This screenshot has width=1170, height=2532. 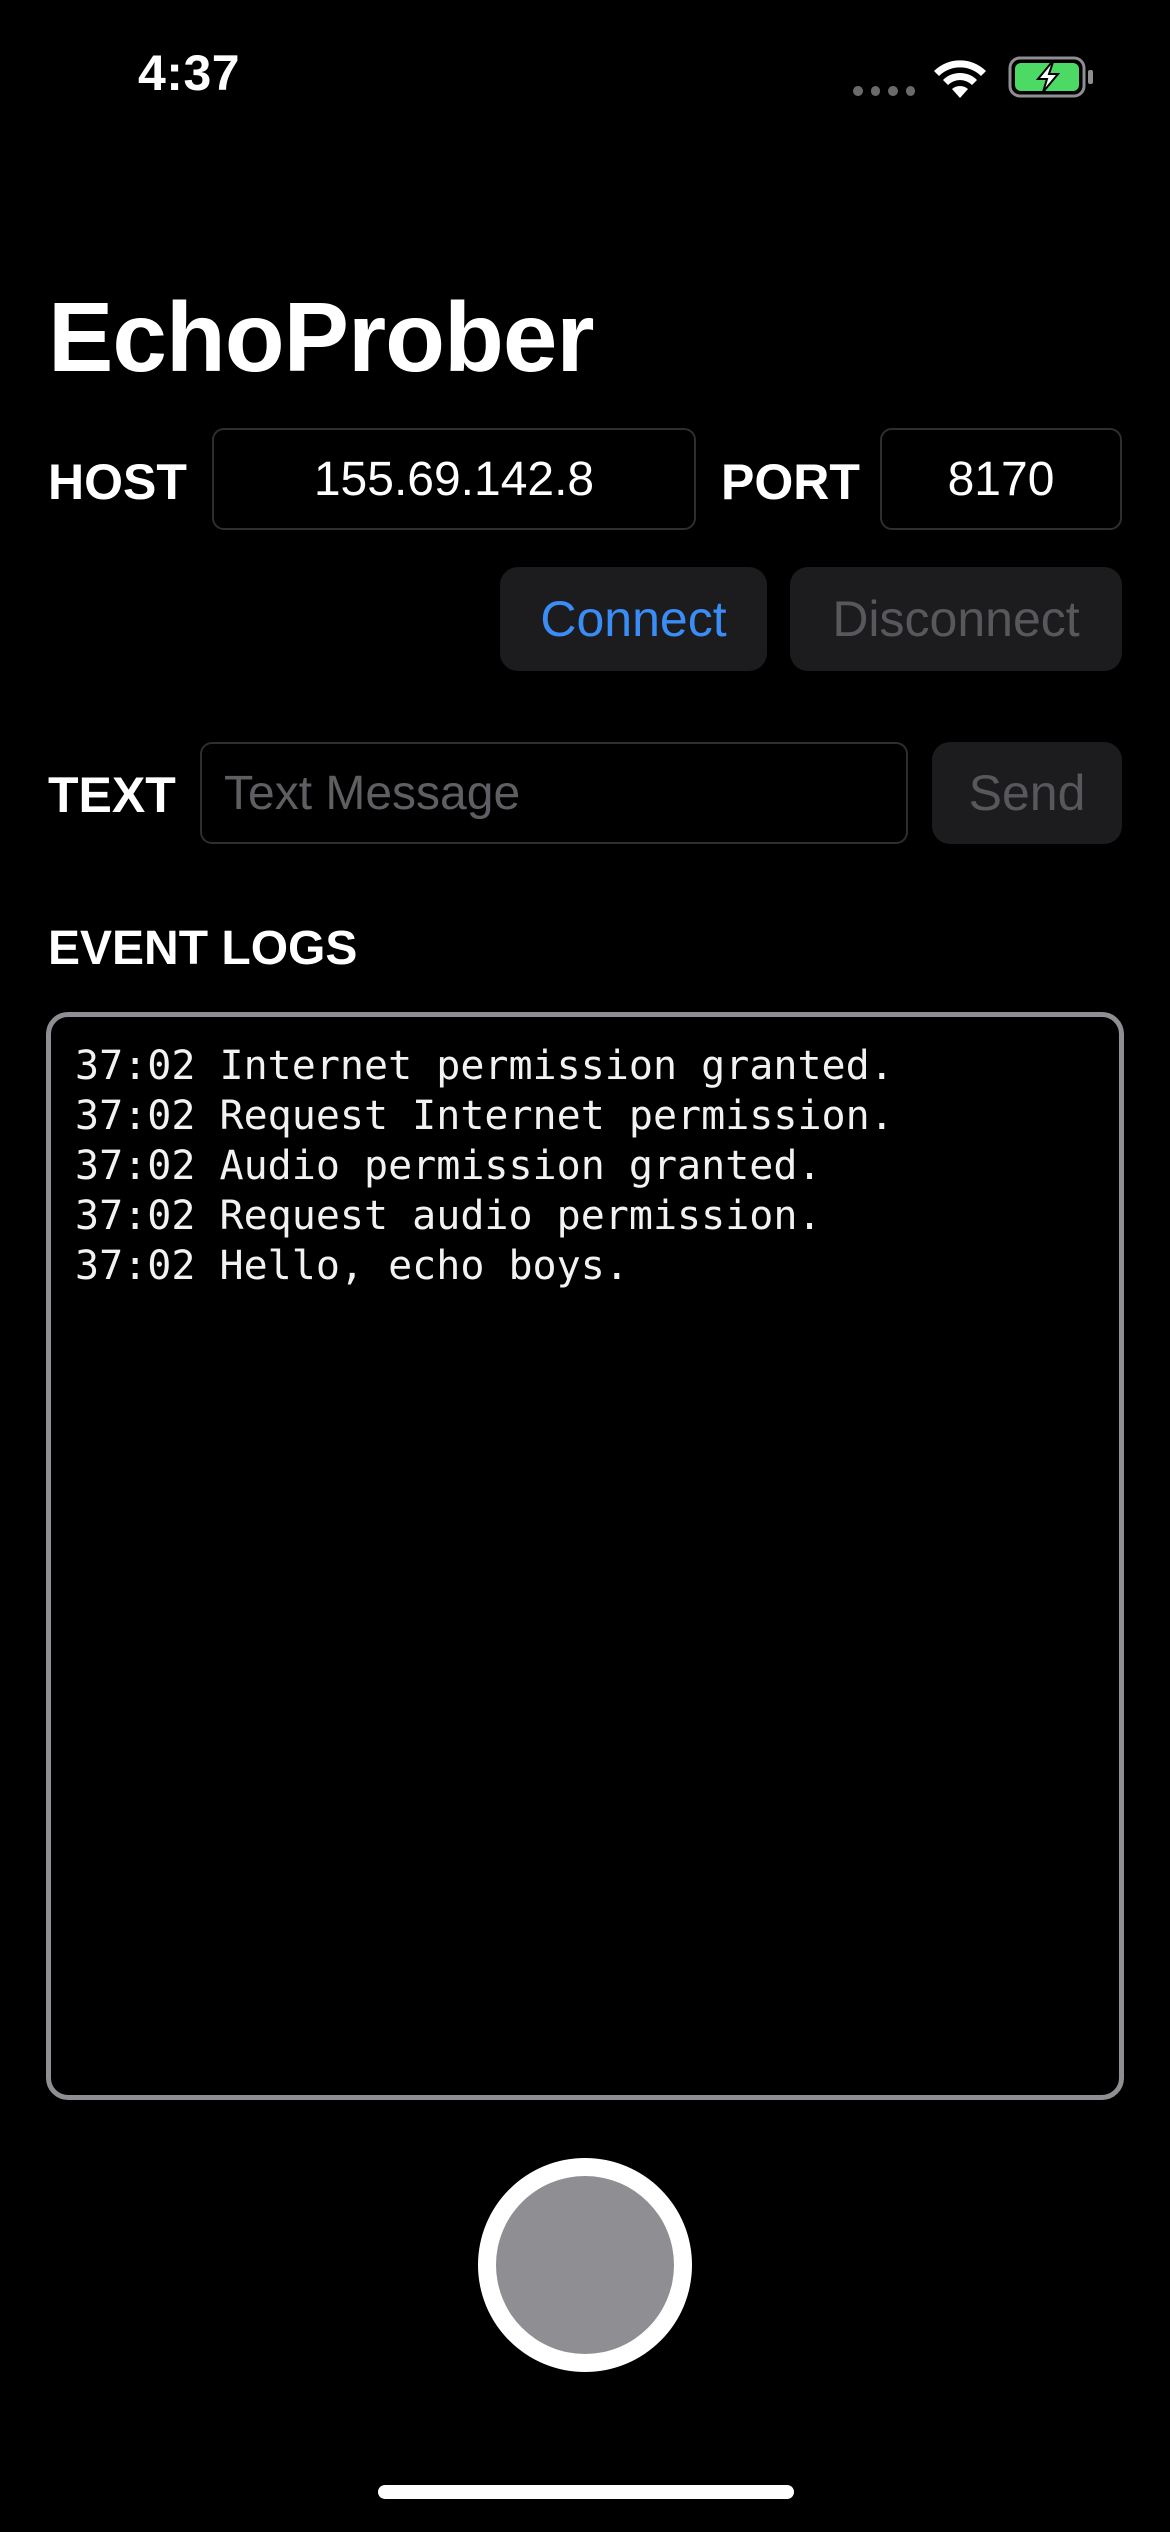 What do you see at coordinates (454, 479) in the screenshot?
I see `host-input` at bounding box center [454, 479].